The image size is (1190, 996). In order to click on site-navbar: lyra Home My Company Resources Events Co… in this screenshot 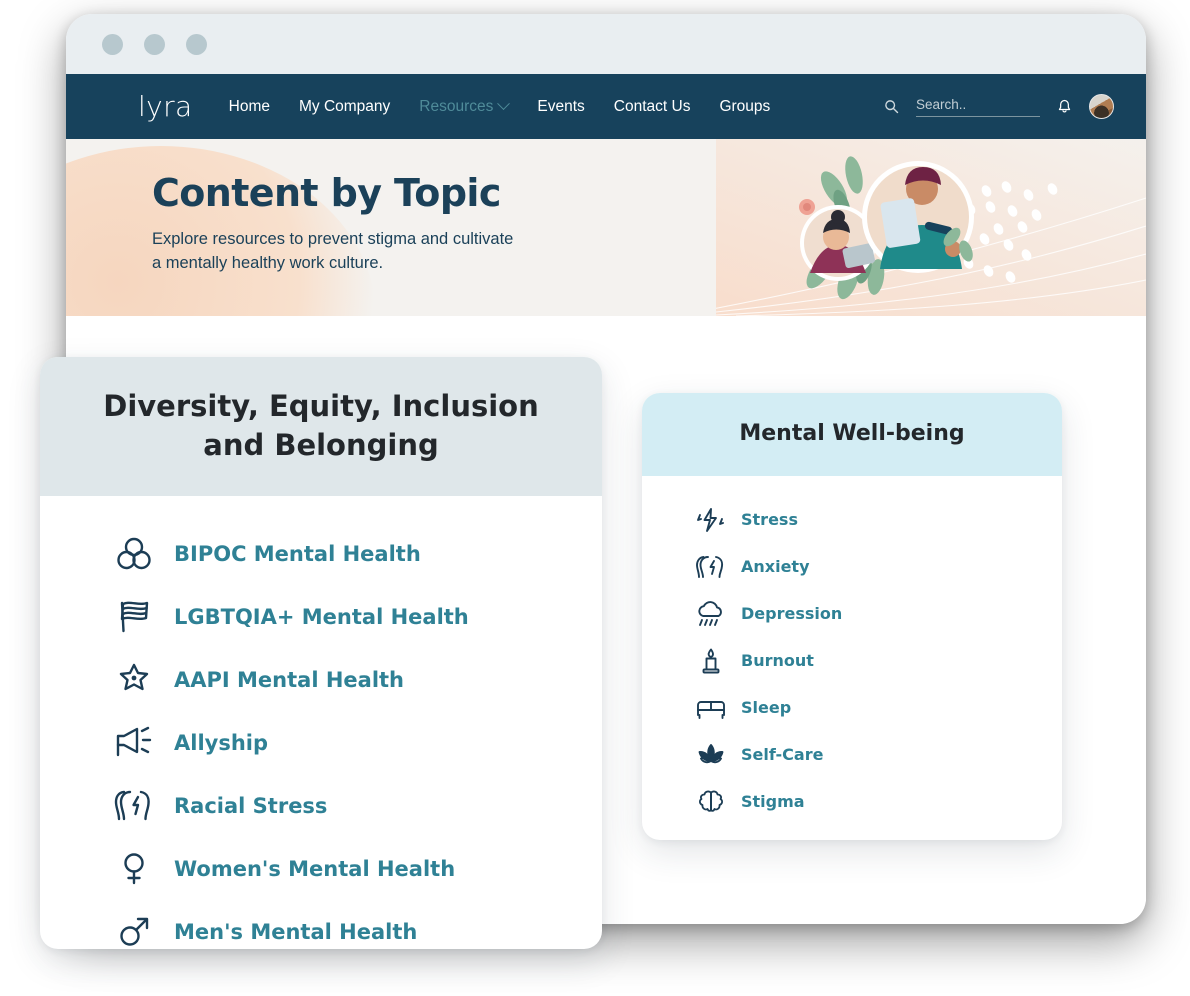, I will do `click(606, 106)`.